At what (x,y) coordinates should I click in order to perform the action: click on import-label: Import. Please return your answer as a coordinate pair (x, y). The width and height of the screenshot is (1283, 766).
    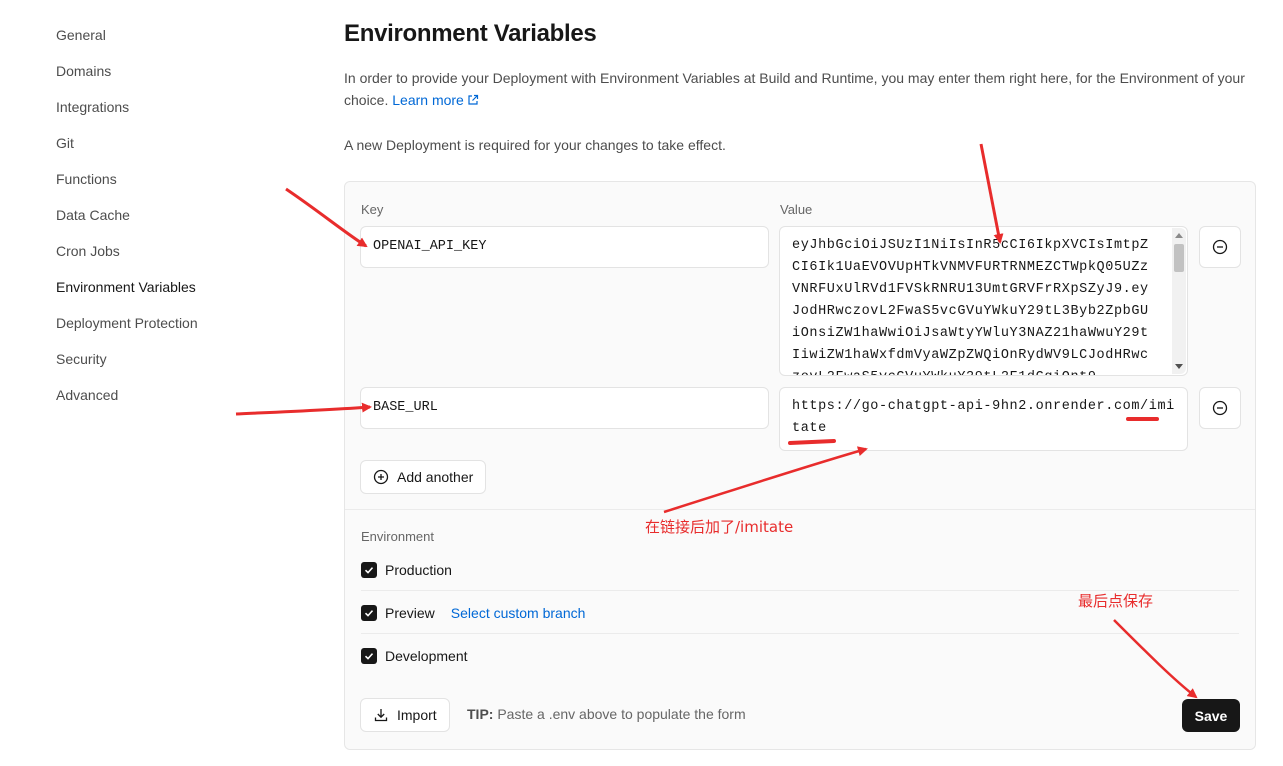
    Looking at the image, I should click on (417, 715).